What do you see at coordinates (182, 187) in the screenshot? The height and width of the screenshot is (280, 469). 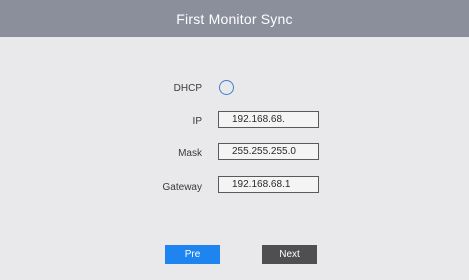 I see `gateway-label: Gateway` at bounding box center [182, 187].